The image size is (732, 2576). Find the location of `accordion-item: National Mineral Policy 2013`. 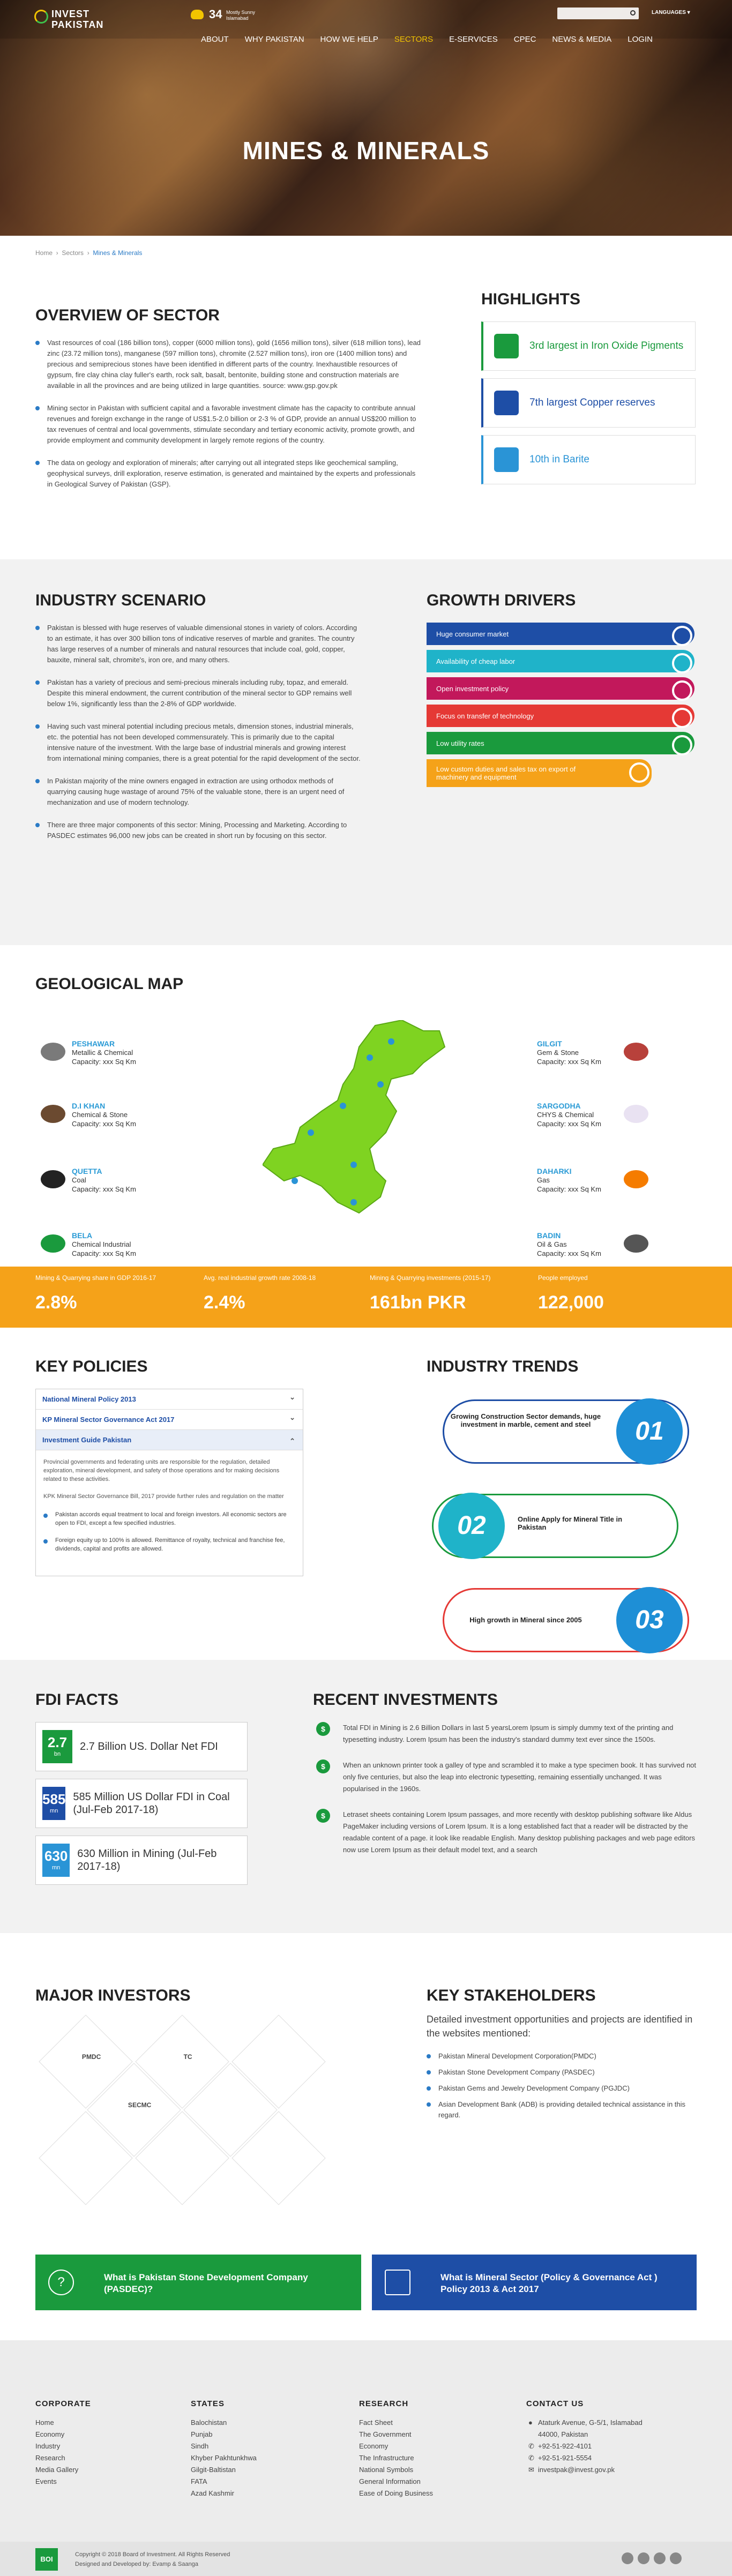

accordion-item: National Mineral Policy 2013 is located at coordinates (169, 1398).